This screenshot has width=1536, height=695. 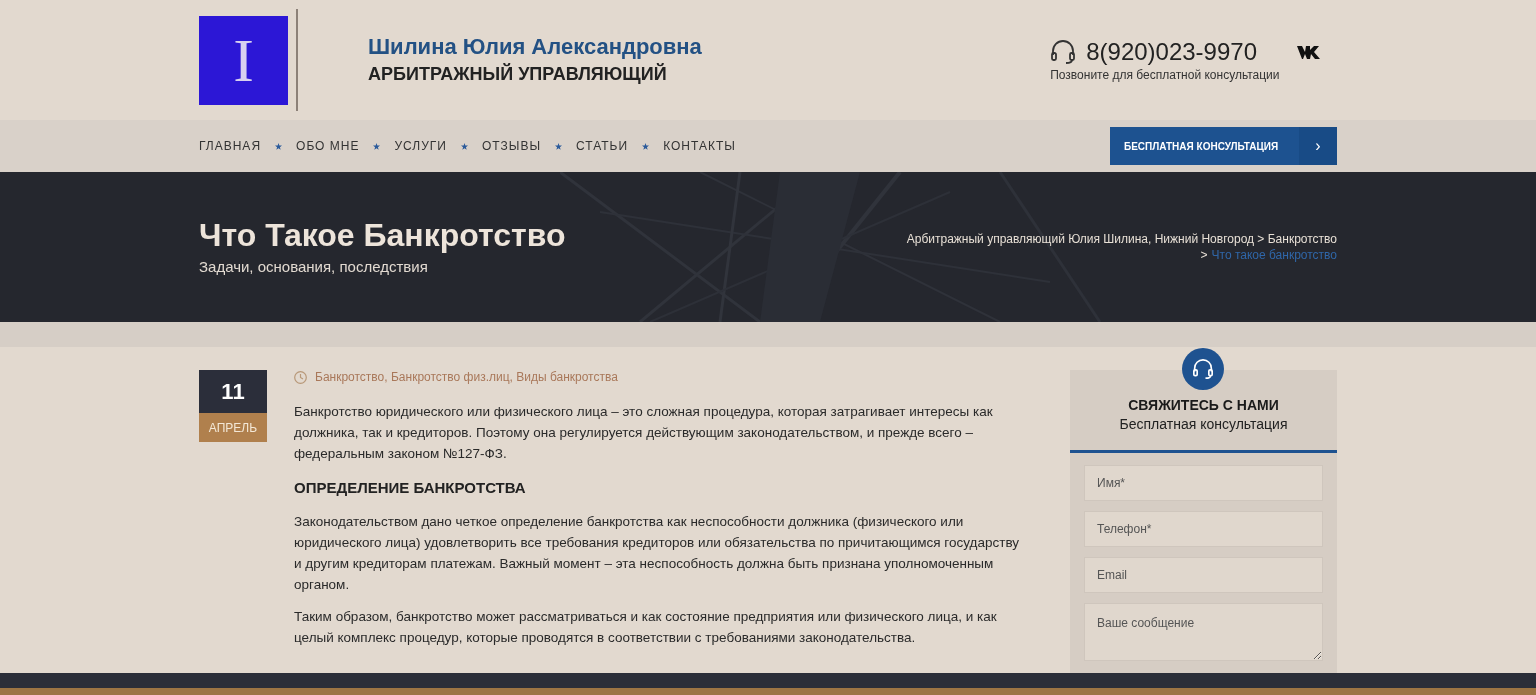 What do you see at coordinates (1309, 52) in the screenshot?
I see `vk-icon` at bounding box center [1309, 52].